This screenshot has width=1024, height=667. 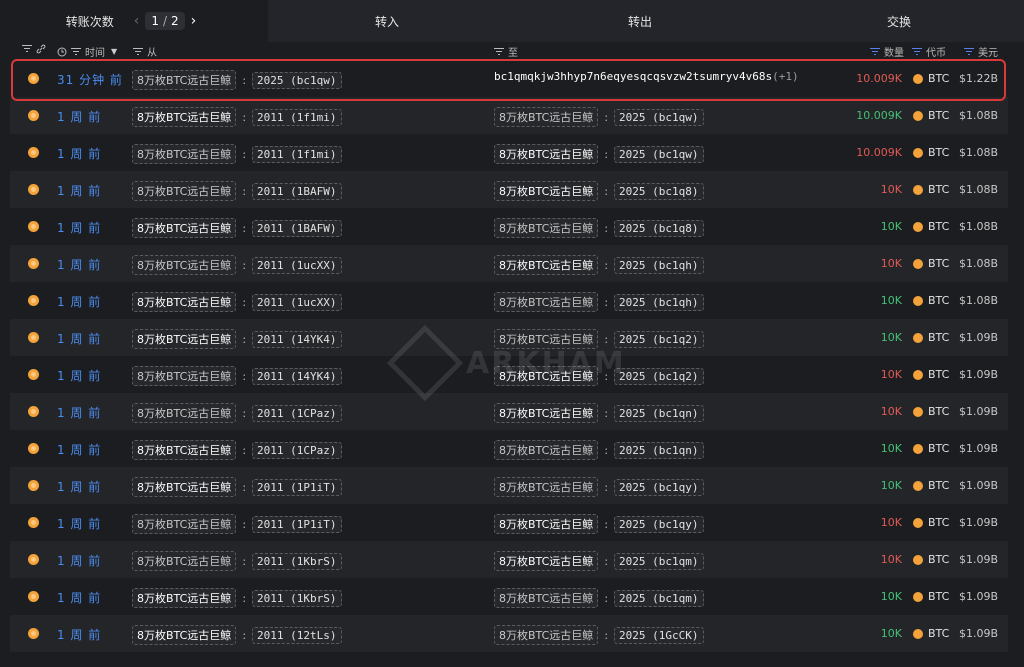 I want to click on to-cell: 8万枚BTC远古巨鲸 : 2025 (bc1qm), so click(x=599, y=598).